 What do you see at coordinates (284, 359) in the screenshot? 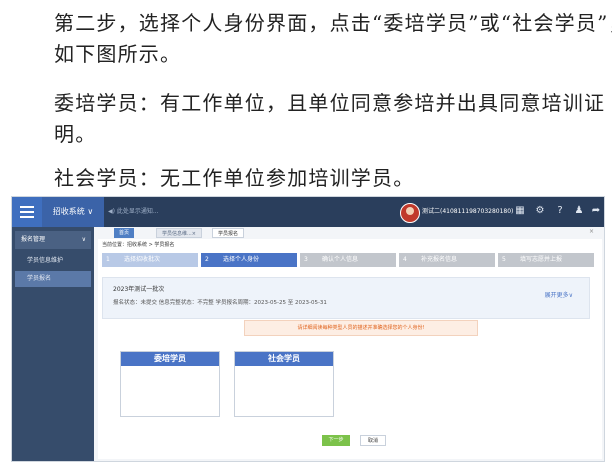
I see `card-title: 社会学员` at bounding box center [284, 359].